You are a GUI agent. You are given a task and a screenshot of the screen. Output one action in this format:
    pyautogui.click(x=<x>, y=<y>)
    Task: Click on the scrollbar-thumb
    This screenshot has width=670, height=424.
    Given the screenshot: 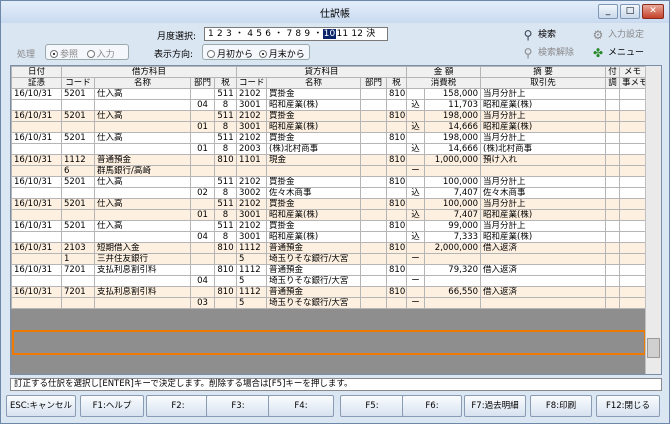 What is the action you would take?
    pyautogui.click(x=653, y=348)
    